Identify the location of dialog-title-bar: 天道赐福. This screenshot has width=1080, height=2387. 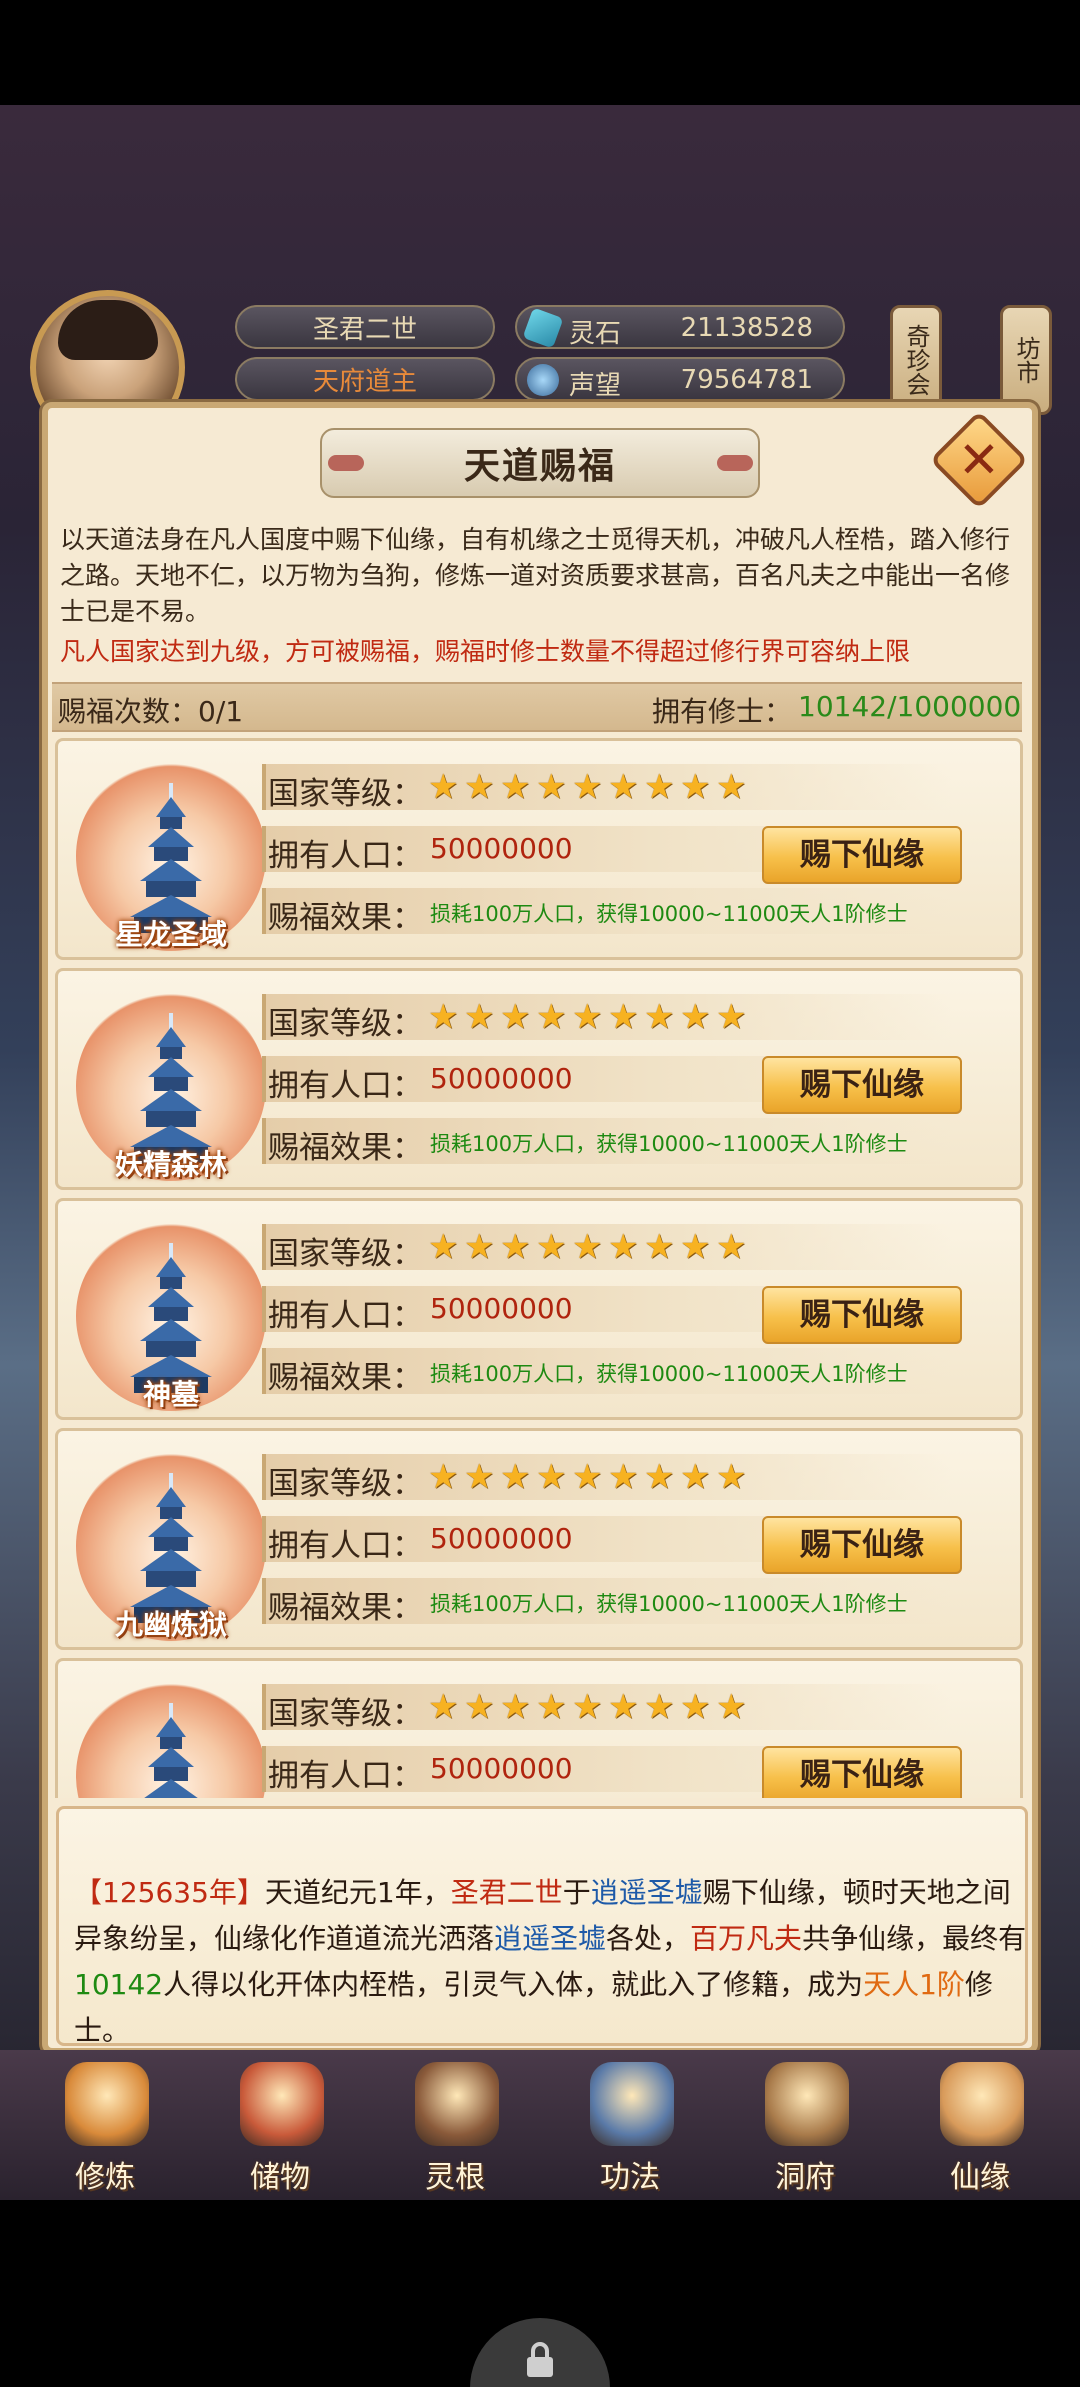
(540, 463).